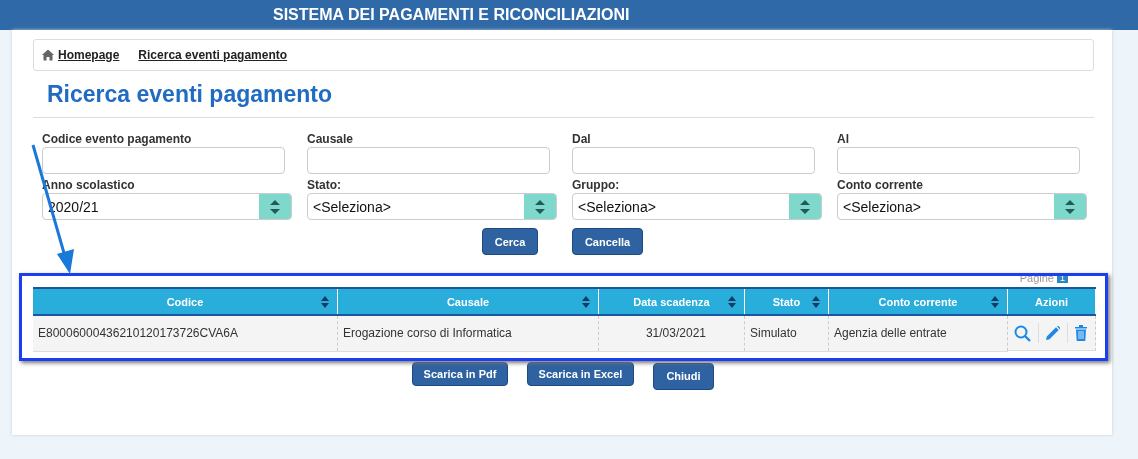 Image resolution: width=1138 pixels, height=459 pixels. Describe the element at coordinates (1022, 333) in the screenshot. I see `search-icon` at that location.